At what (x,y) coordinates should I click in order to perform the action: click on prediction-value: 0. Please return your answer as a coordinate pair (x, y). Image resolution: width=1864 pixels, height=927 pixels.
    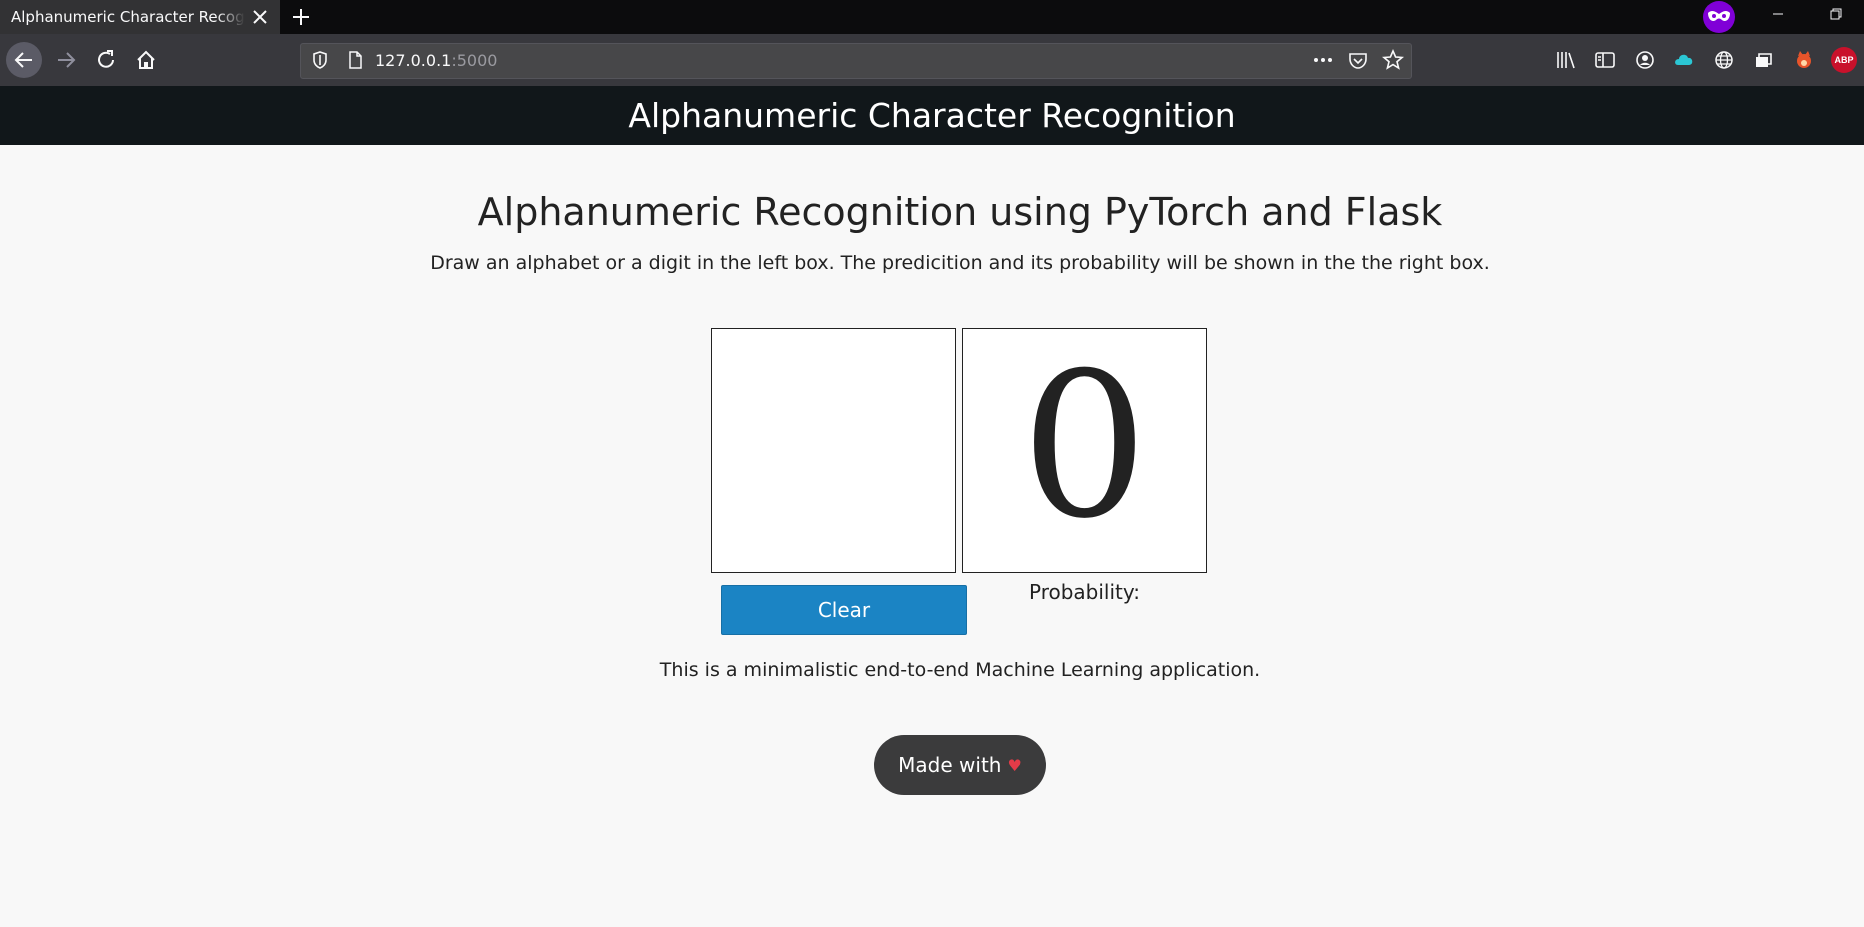
    Looking at the image, I should click on (1084, 446).